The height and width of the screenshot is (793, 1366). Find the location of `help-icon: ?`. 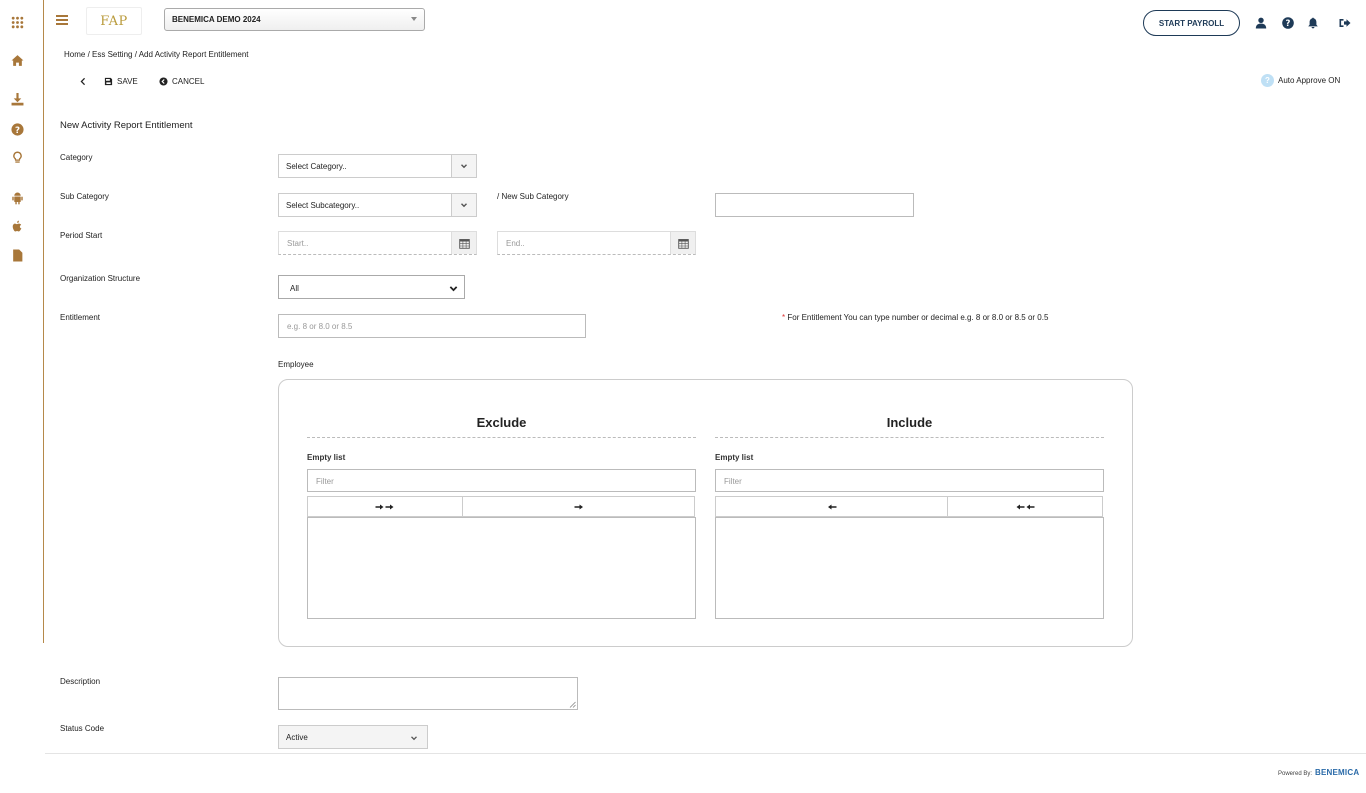

help-icon: ? is located at coordinates (1288, 23).